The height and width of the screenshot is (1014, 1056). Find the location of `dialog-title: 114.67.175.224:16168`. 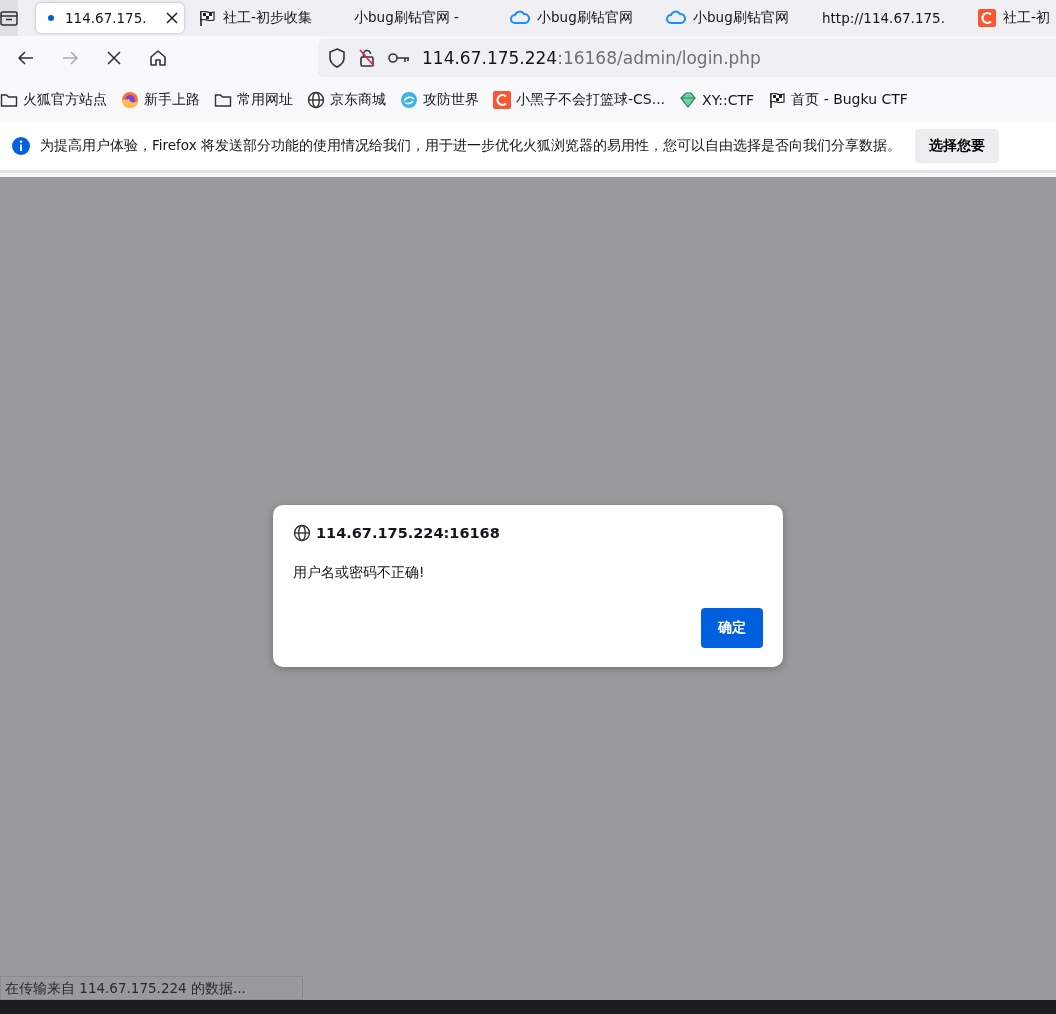

dialog-title: 114.67.175.224:16168 is located at coordinates (408, 533).